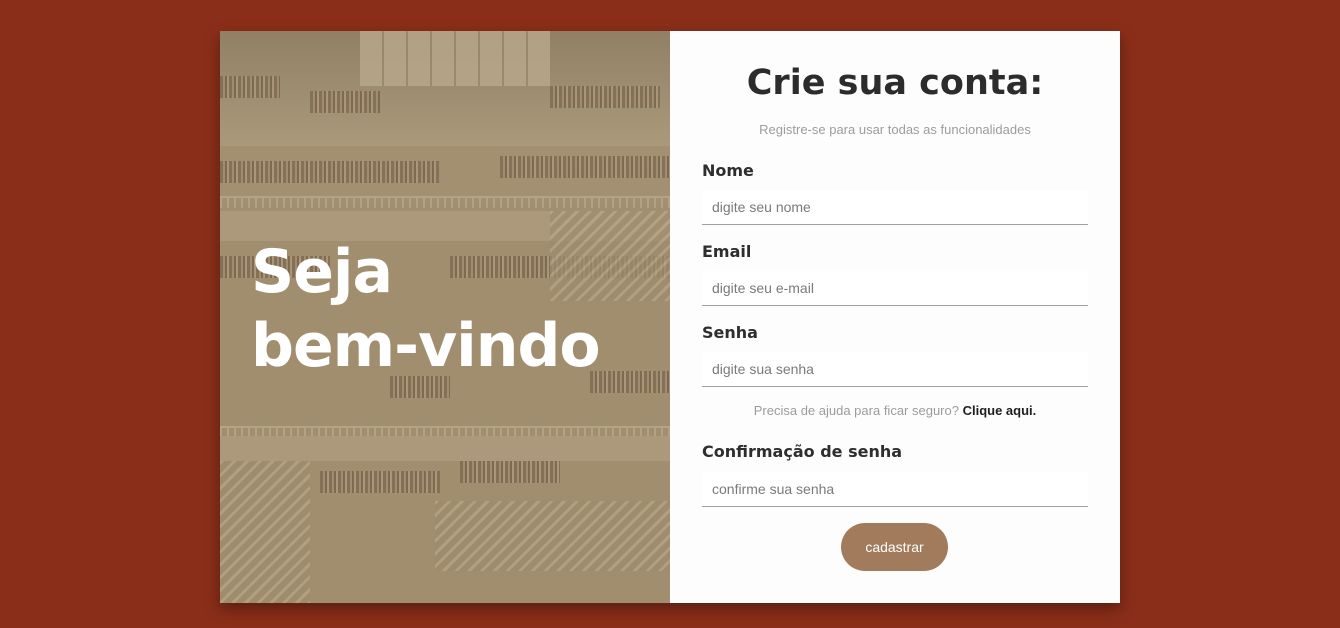  Describe the element at coordinates (1000, 410) in the screenshot. I see `help-link: Clique aqui.` at that location.